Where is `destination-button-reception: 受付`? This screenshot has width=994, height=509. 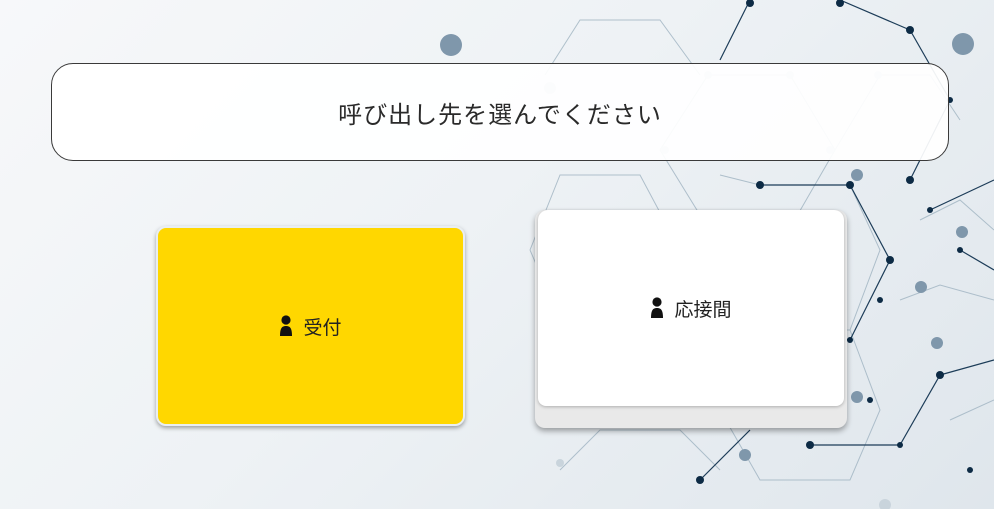
destination-button-reception: 受付 is located at coordinates (310, 326).